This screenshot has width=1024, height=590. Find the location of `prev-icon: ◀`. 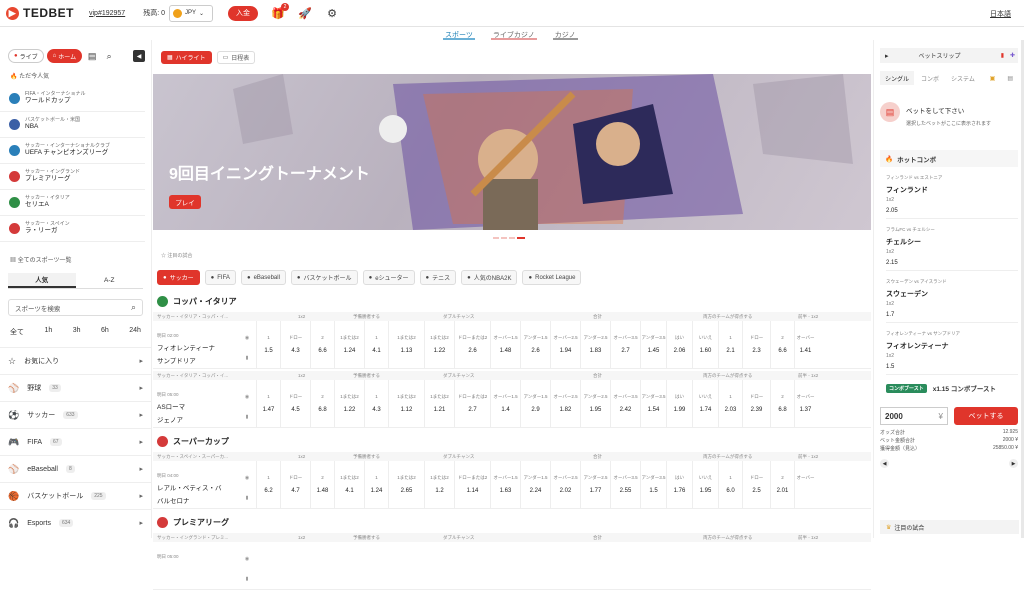

prev-icon: ◀ is located at coordinates (884, 463).